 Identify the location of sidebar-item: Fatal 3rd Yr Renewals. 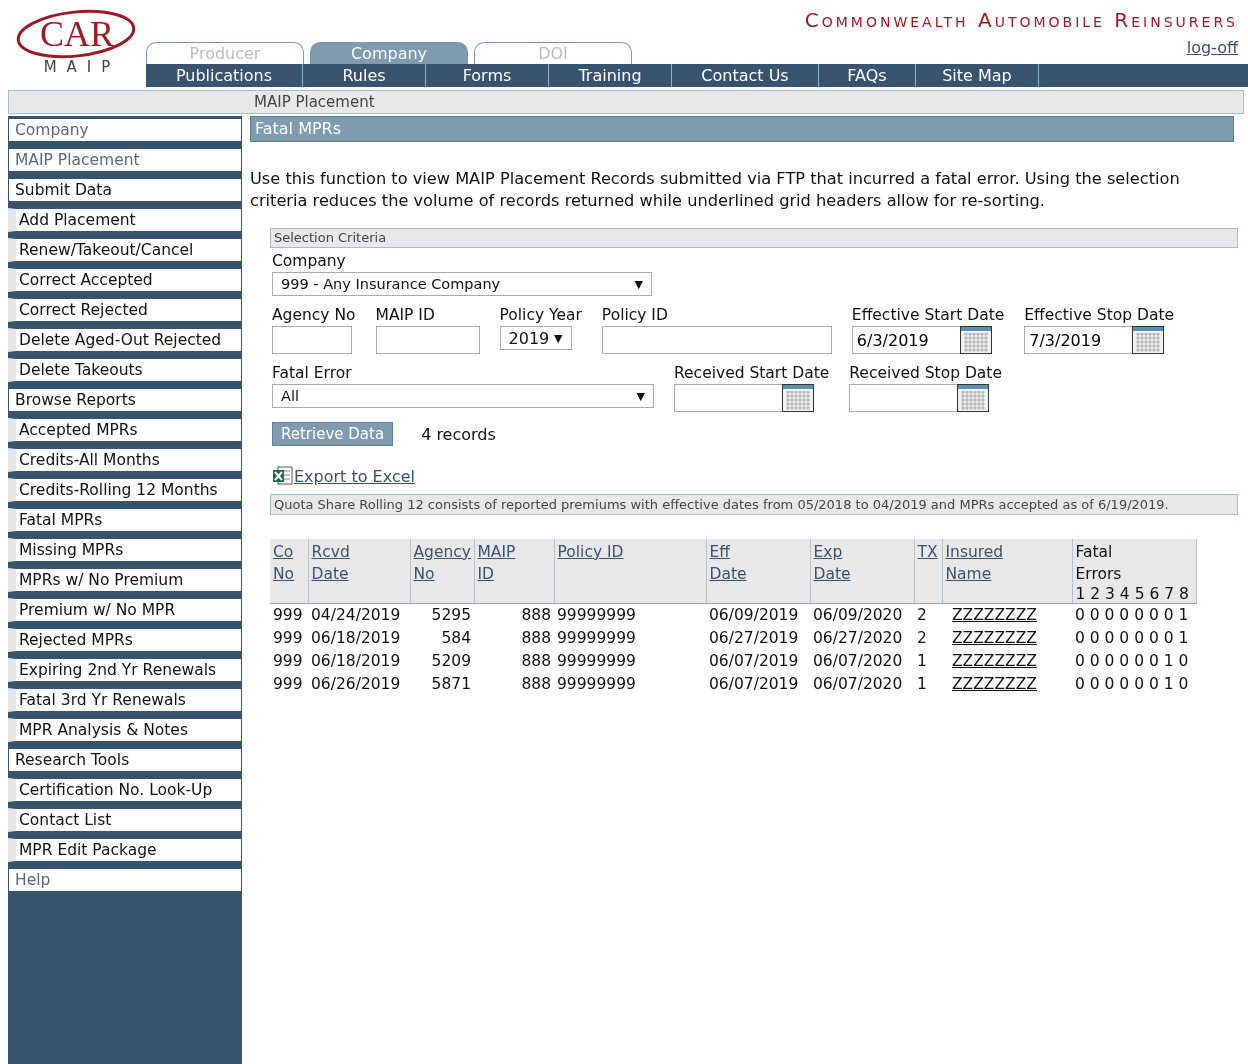
(125, 700).